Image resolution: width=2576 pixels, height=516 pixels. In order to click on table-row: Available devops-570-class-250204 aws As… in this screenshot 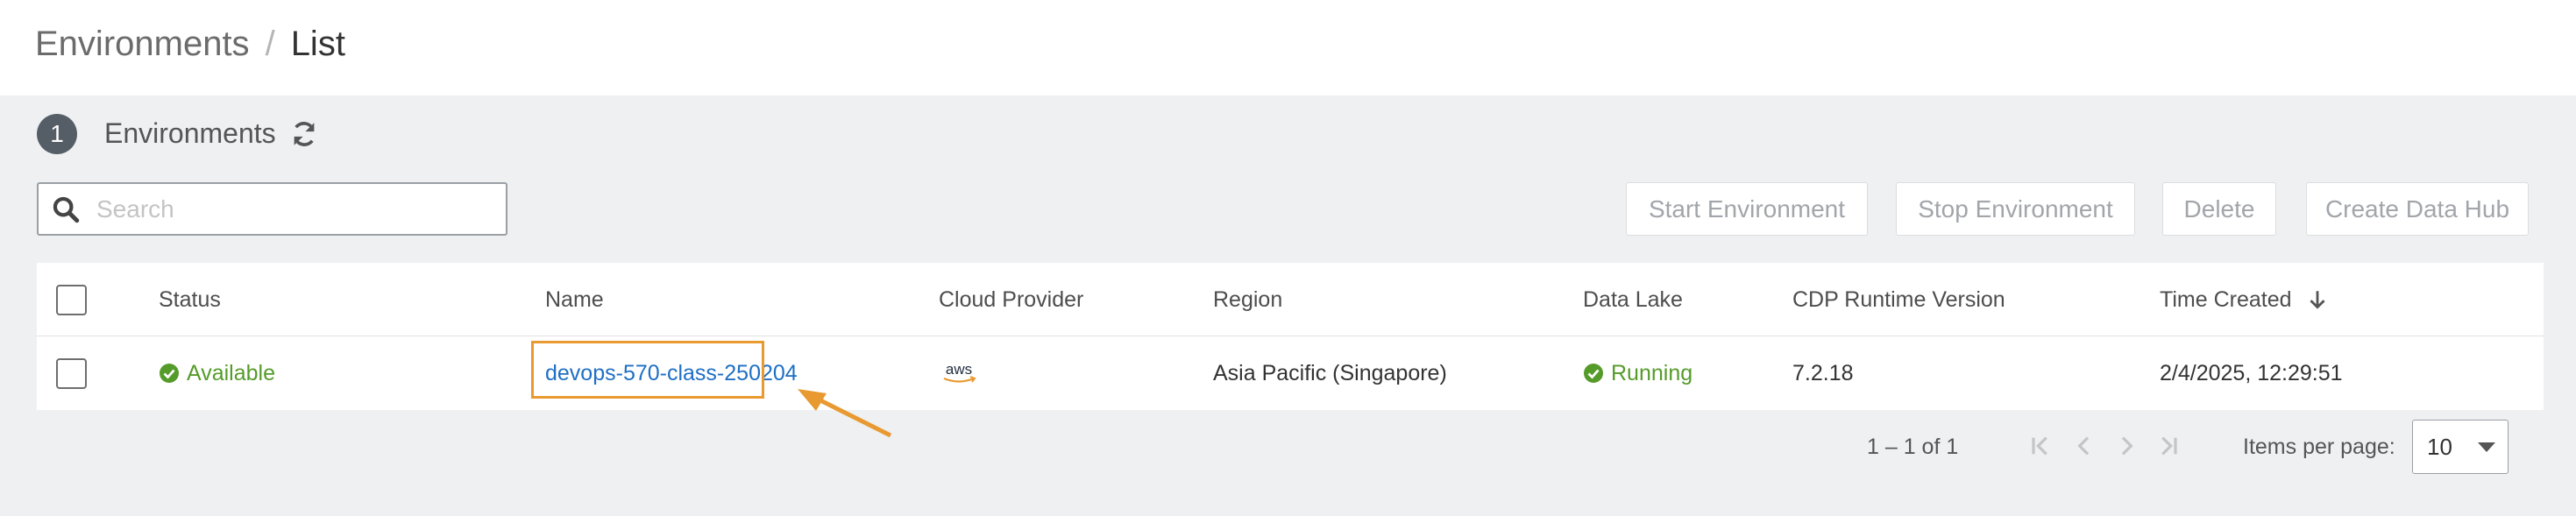, I will do `click(1290, 373)`.